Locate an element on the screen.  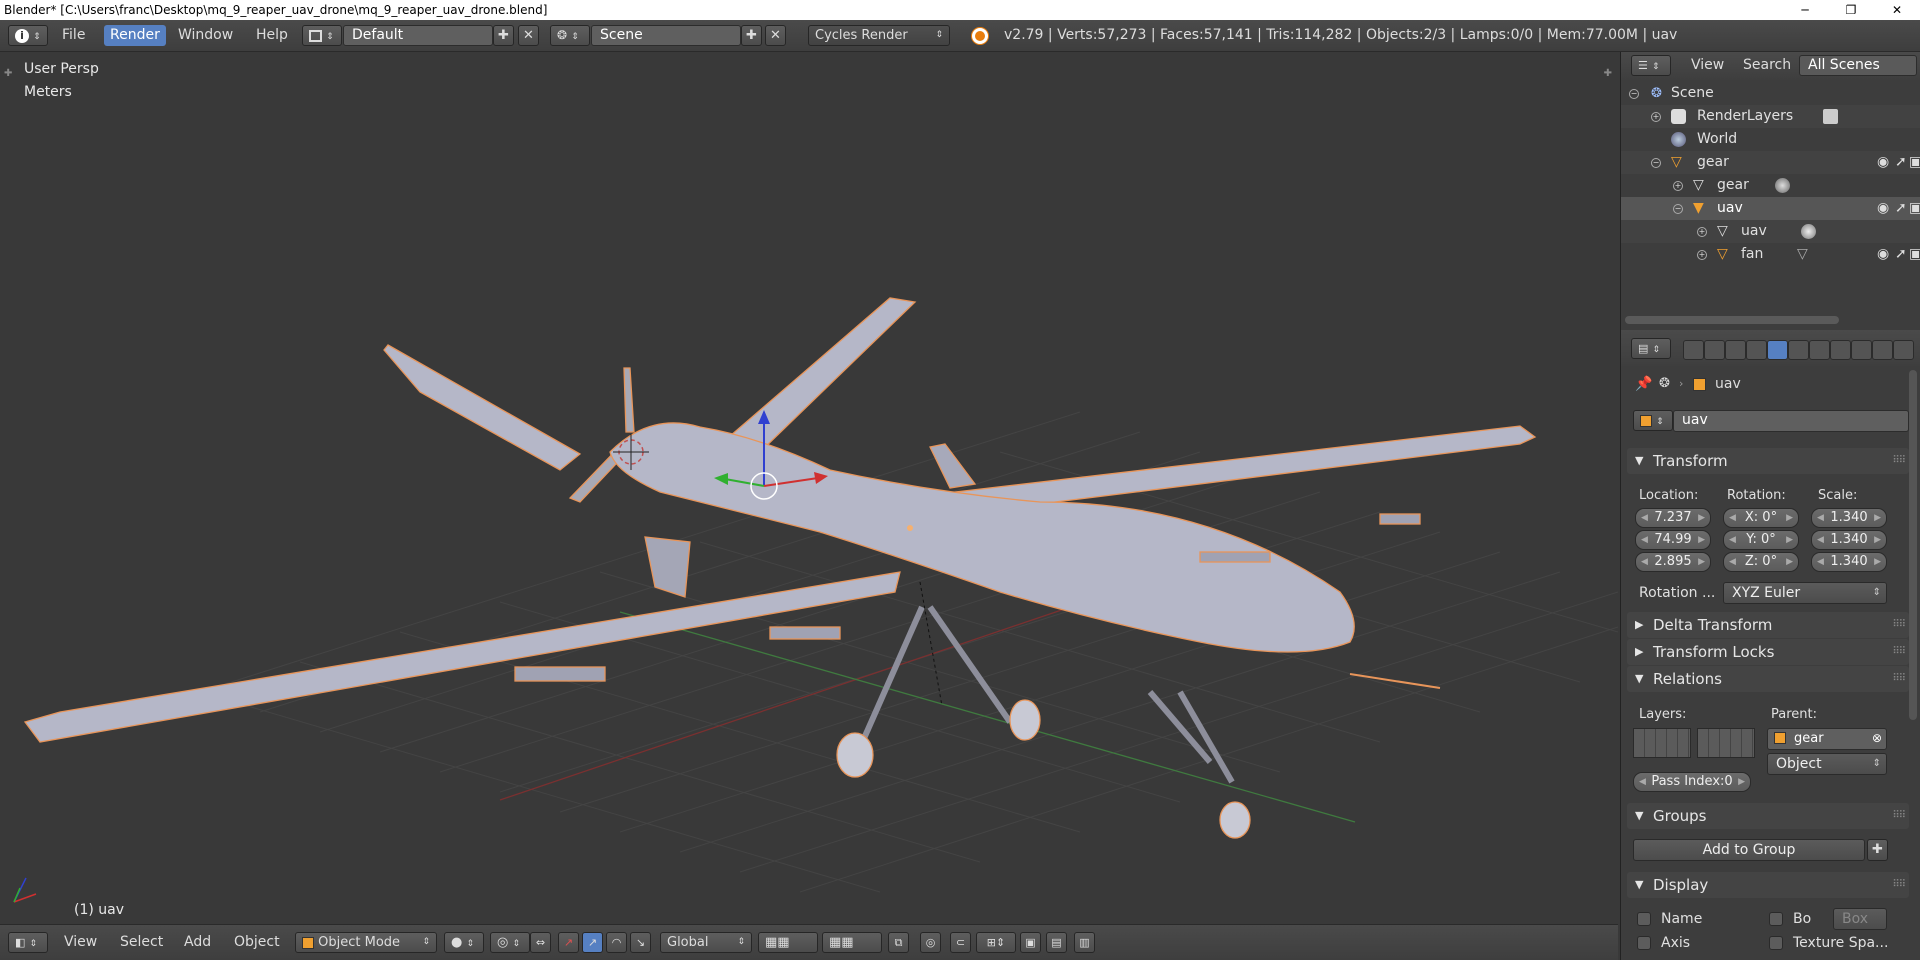
tab-object is located at coordinates (1777, 350).